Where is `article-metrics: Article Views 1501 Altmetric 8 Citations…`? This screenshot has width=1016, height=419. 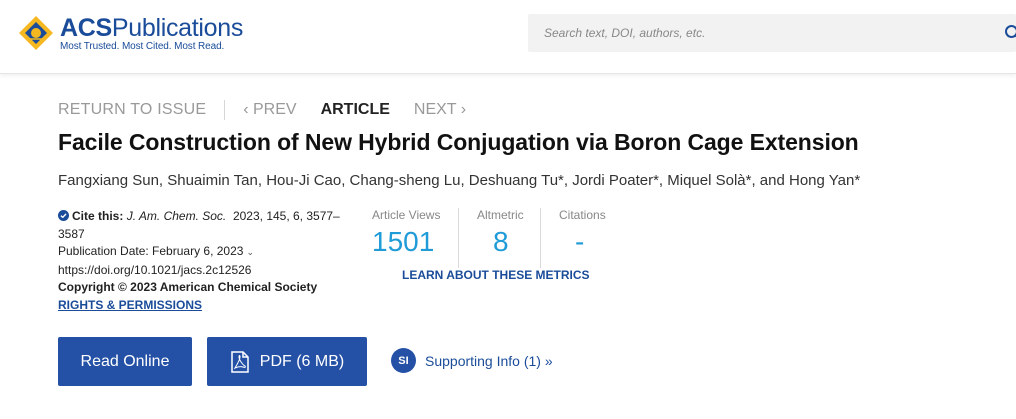
article-metrics: Article Views 1501 Altmetric 8 Citations… is located at coordinates (491, 238).